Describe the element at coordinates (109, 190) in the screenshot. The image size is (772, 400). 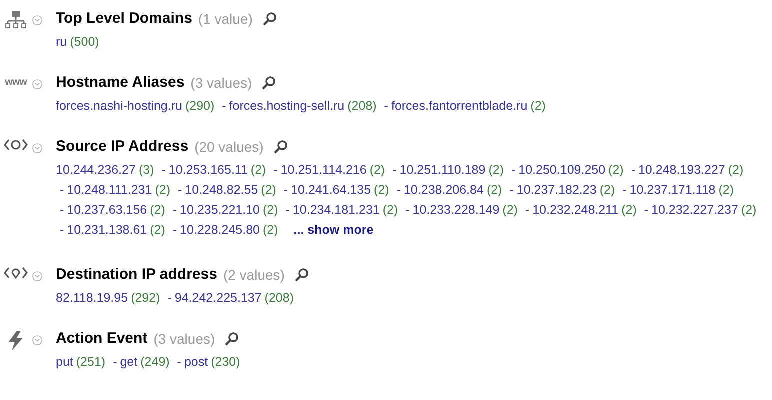
I see `value-link: 10.248.111.231` at that location.